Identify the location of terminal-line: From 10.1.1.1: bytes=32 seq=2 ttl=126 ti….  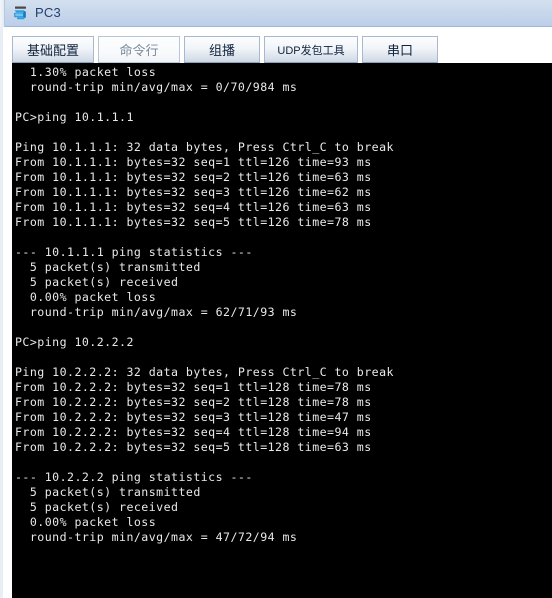
(193, 177).